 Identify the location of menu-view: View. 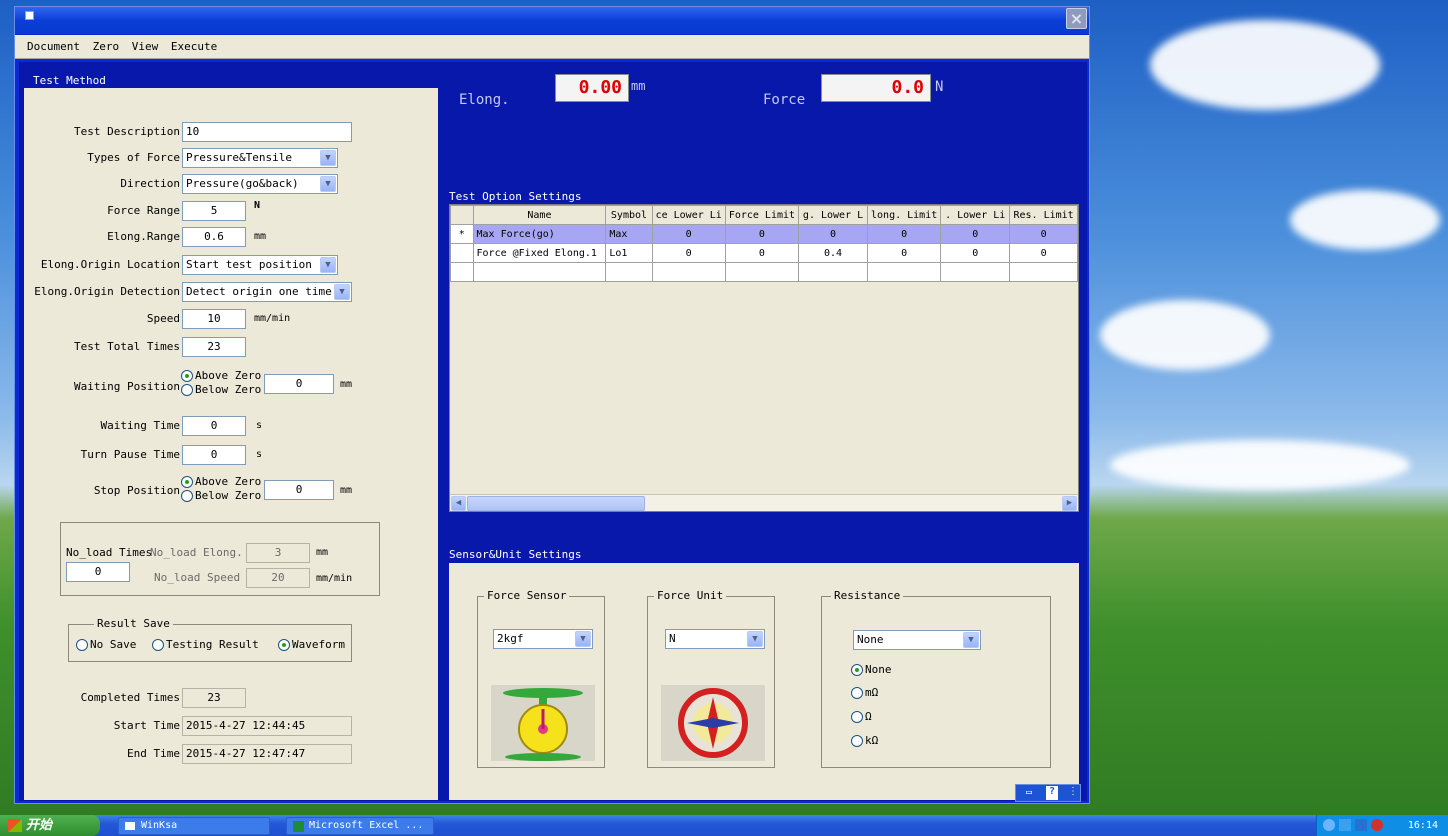
(145, 46).